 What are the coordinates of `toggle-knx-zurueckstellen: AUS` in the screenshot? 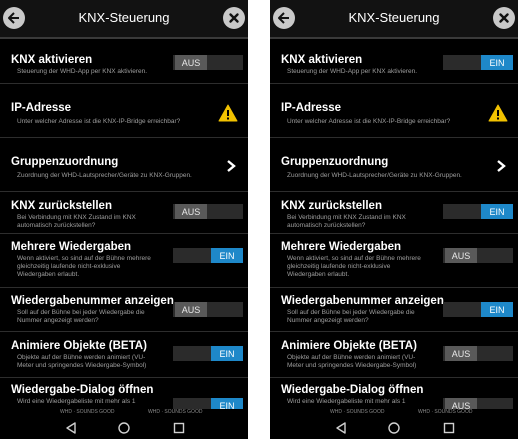 It's located at (208, 211).